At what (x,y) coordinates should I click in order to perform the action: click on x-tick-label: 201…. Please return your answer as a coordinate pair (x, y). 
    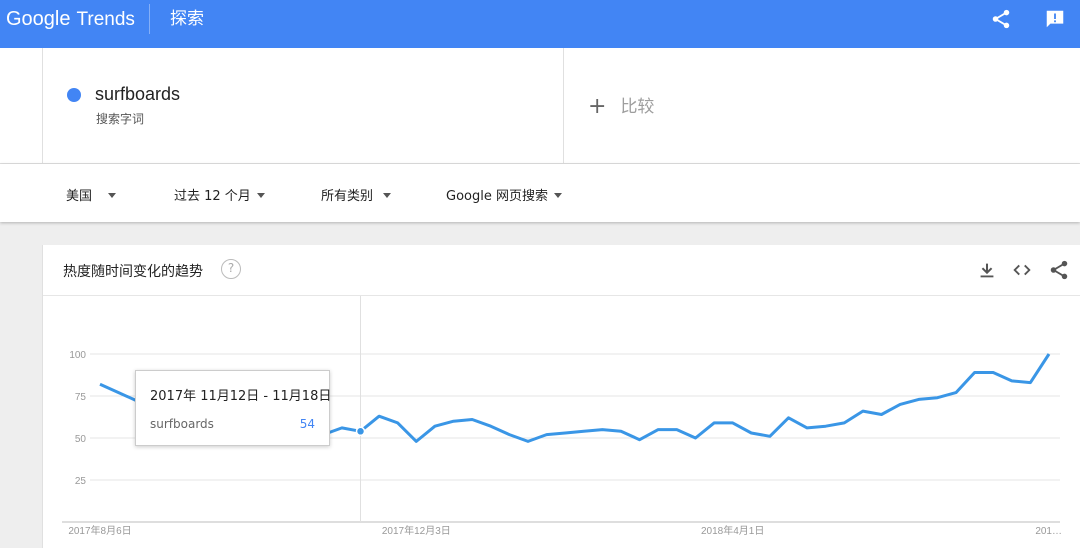
    Looking at the image, I should click on (1048, 531).